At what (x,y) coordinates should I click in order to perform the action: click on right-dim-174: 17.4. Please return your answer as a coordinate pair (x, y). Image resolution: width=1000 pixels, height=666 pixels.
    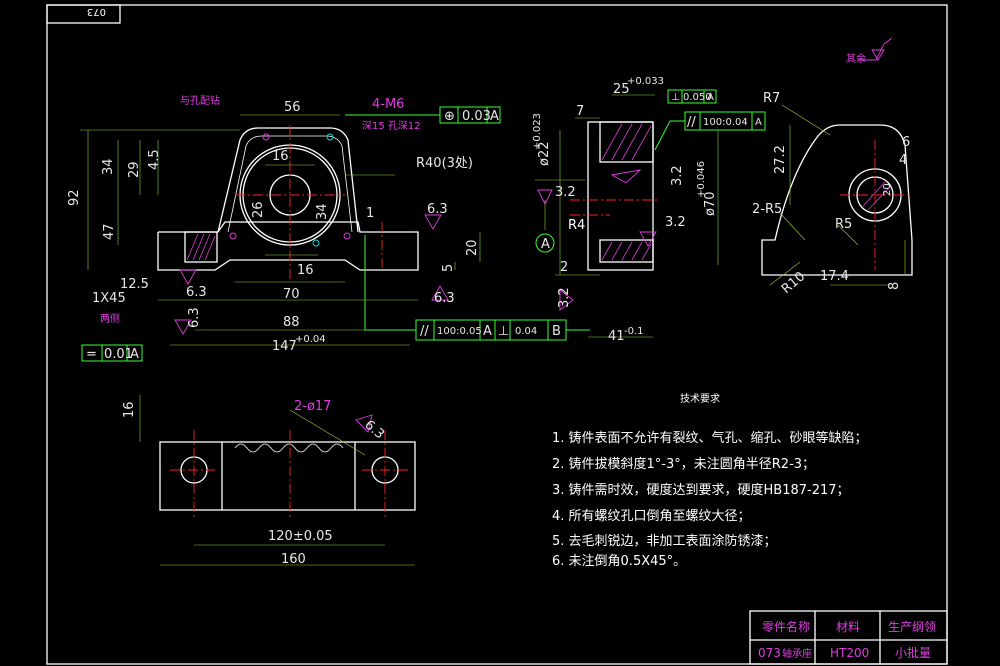
    Looking at the image, I should click on (834, 276).